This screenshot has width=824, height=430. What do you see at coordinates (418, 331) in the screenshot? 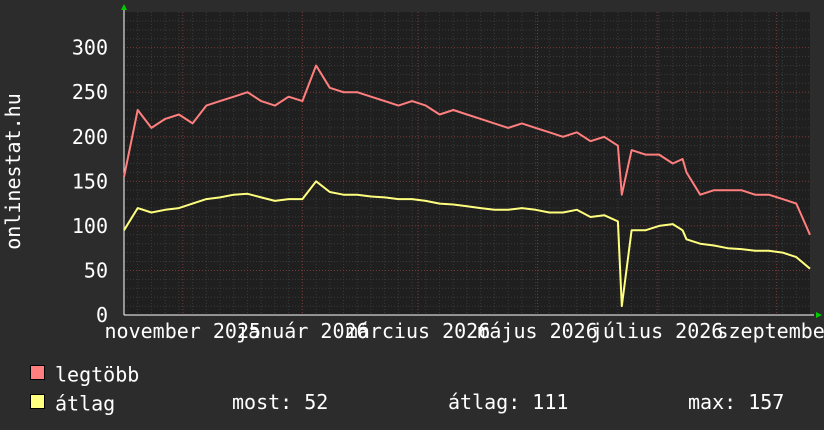
I see `x-tick-label: március 2026` at bounding box center [418, 331].